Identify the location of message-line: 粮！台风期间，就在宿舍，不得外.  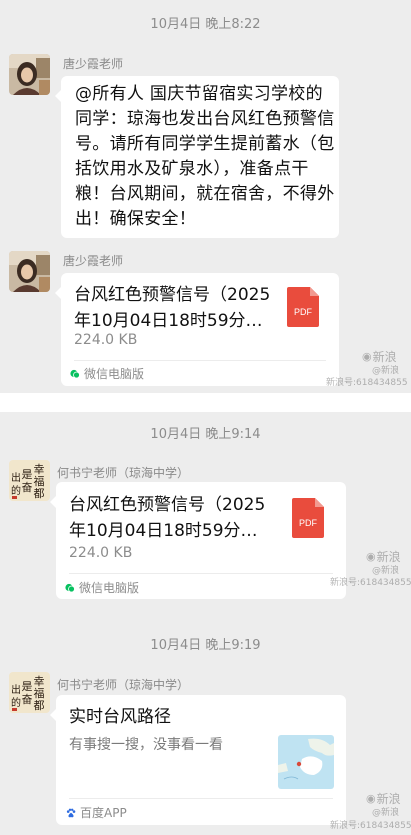
(205, 194).